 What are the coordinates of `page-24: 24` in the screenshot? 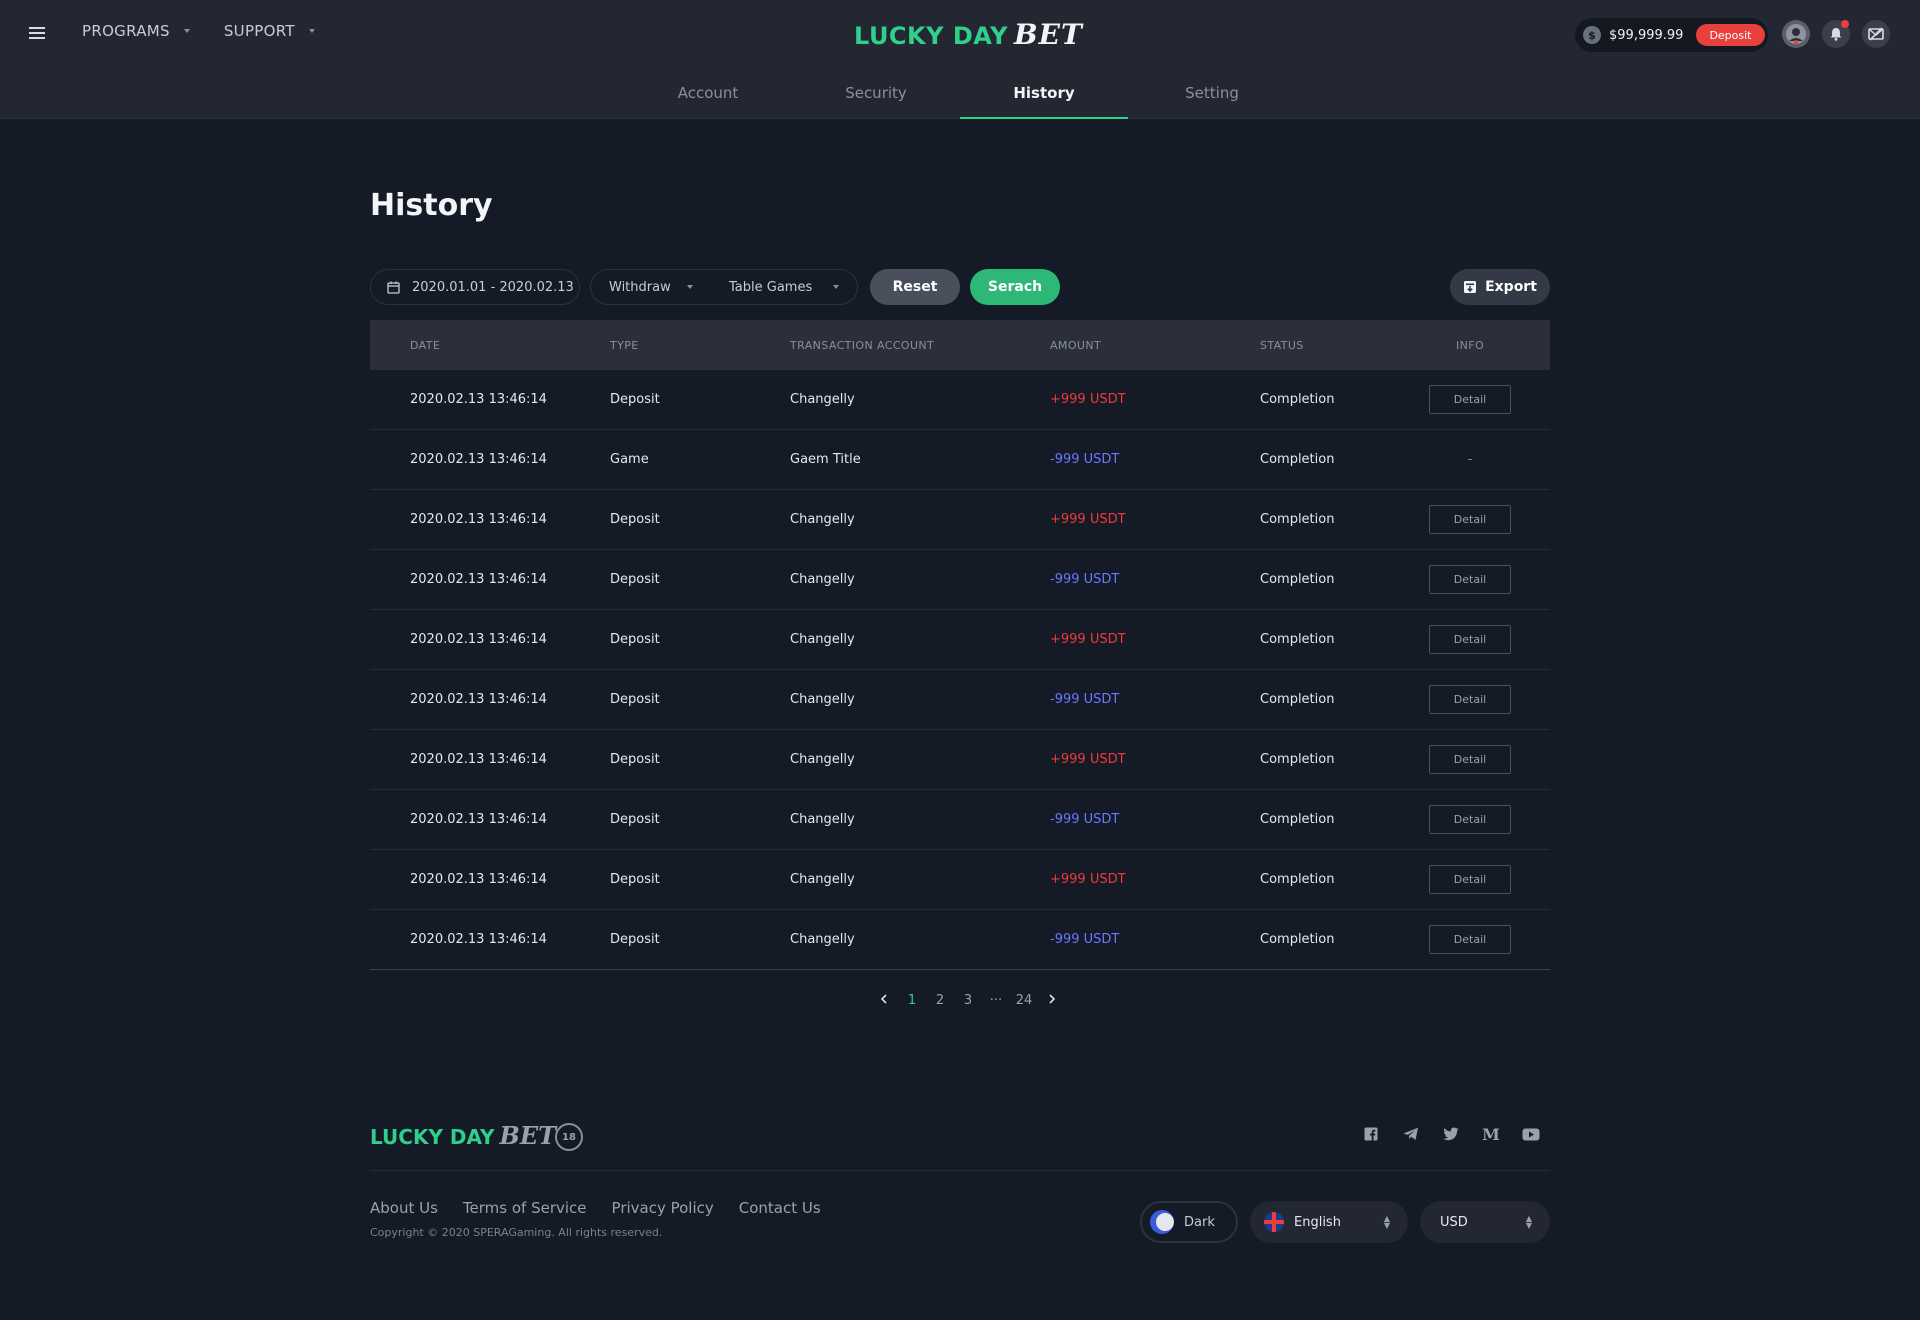 It's located at (1024, 1000).